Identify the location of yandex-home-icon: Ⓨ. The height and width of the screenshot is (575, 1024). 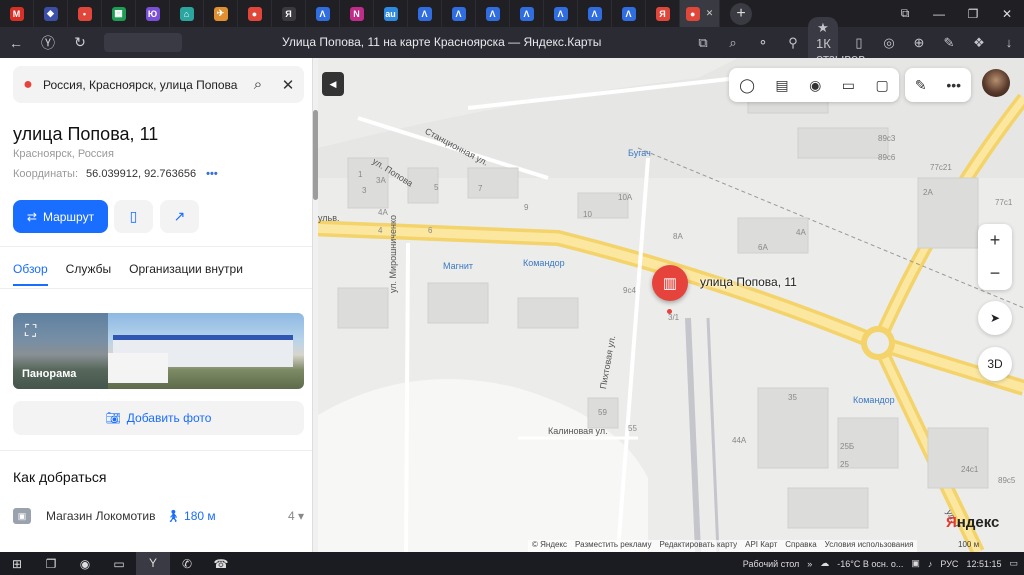
(48, 43).